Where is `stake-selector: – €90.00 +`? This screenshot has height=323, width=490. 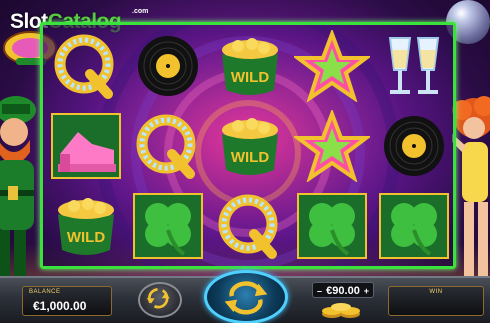 stake-selector: – €90.00 + is located at coordinates (343, 290).